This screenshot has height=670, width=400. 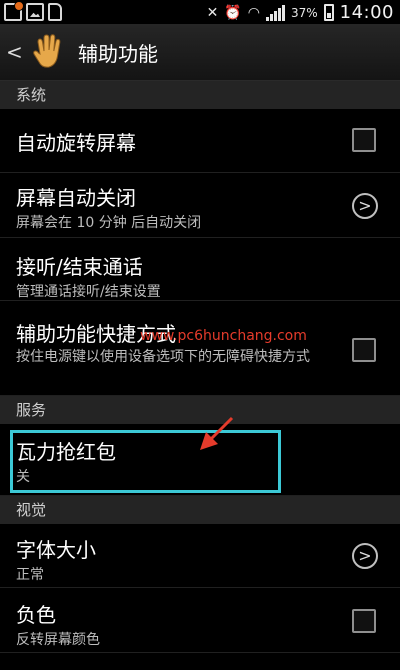 What do you see at coordinates (304, 12) in the screenshot?
I see `battery-percent: 37%` at bounding box center [304, 12].